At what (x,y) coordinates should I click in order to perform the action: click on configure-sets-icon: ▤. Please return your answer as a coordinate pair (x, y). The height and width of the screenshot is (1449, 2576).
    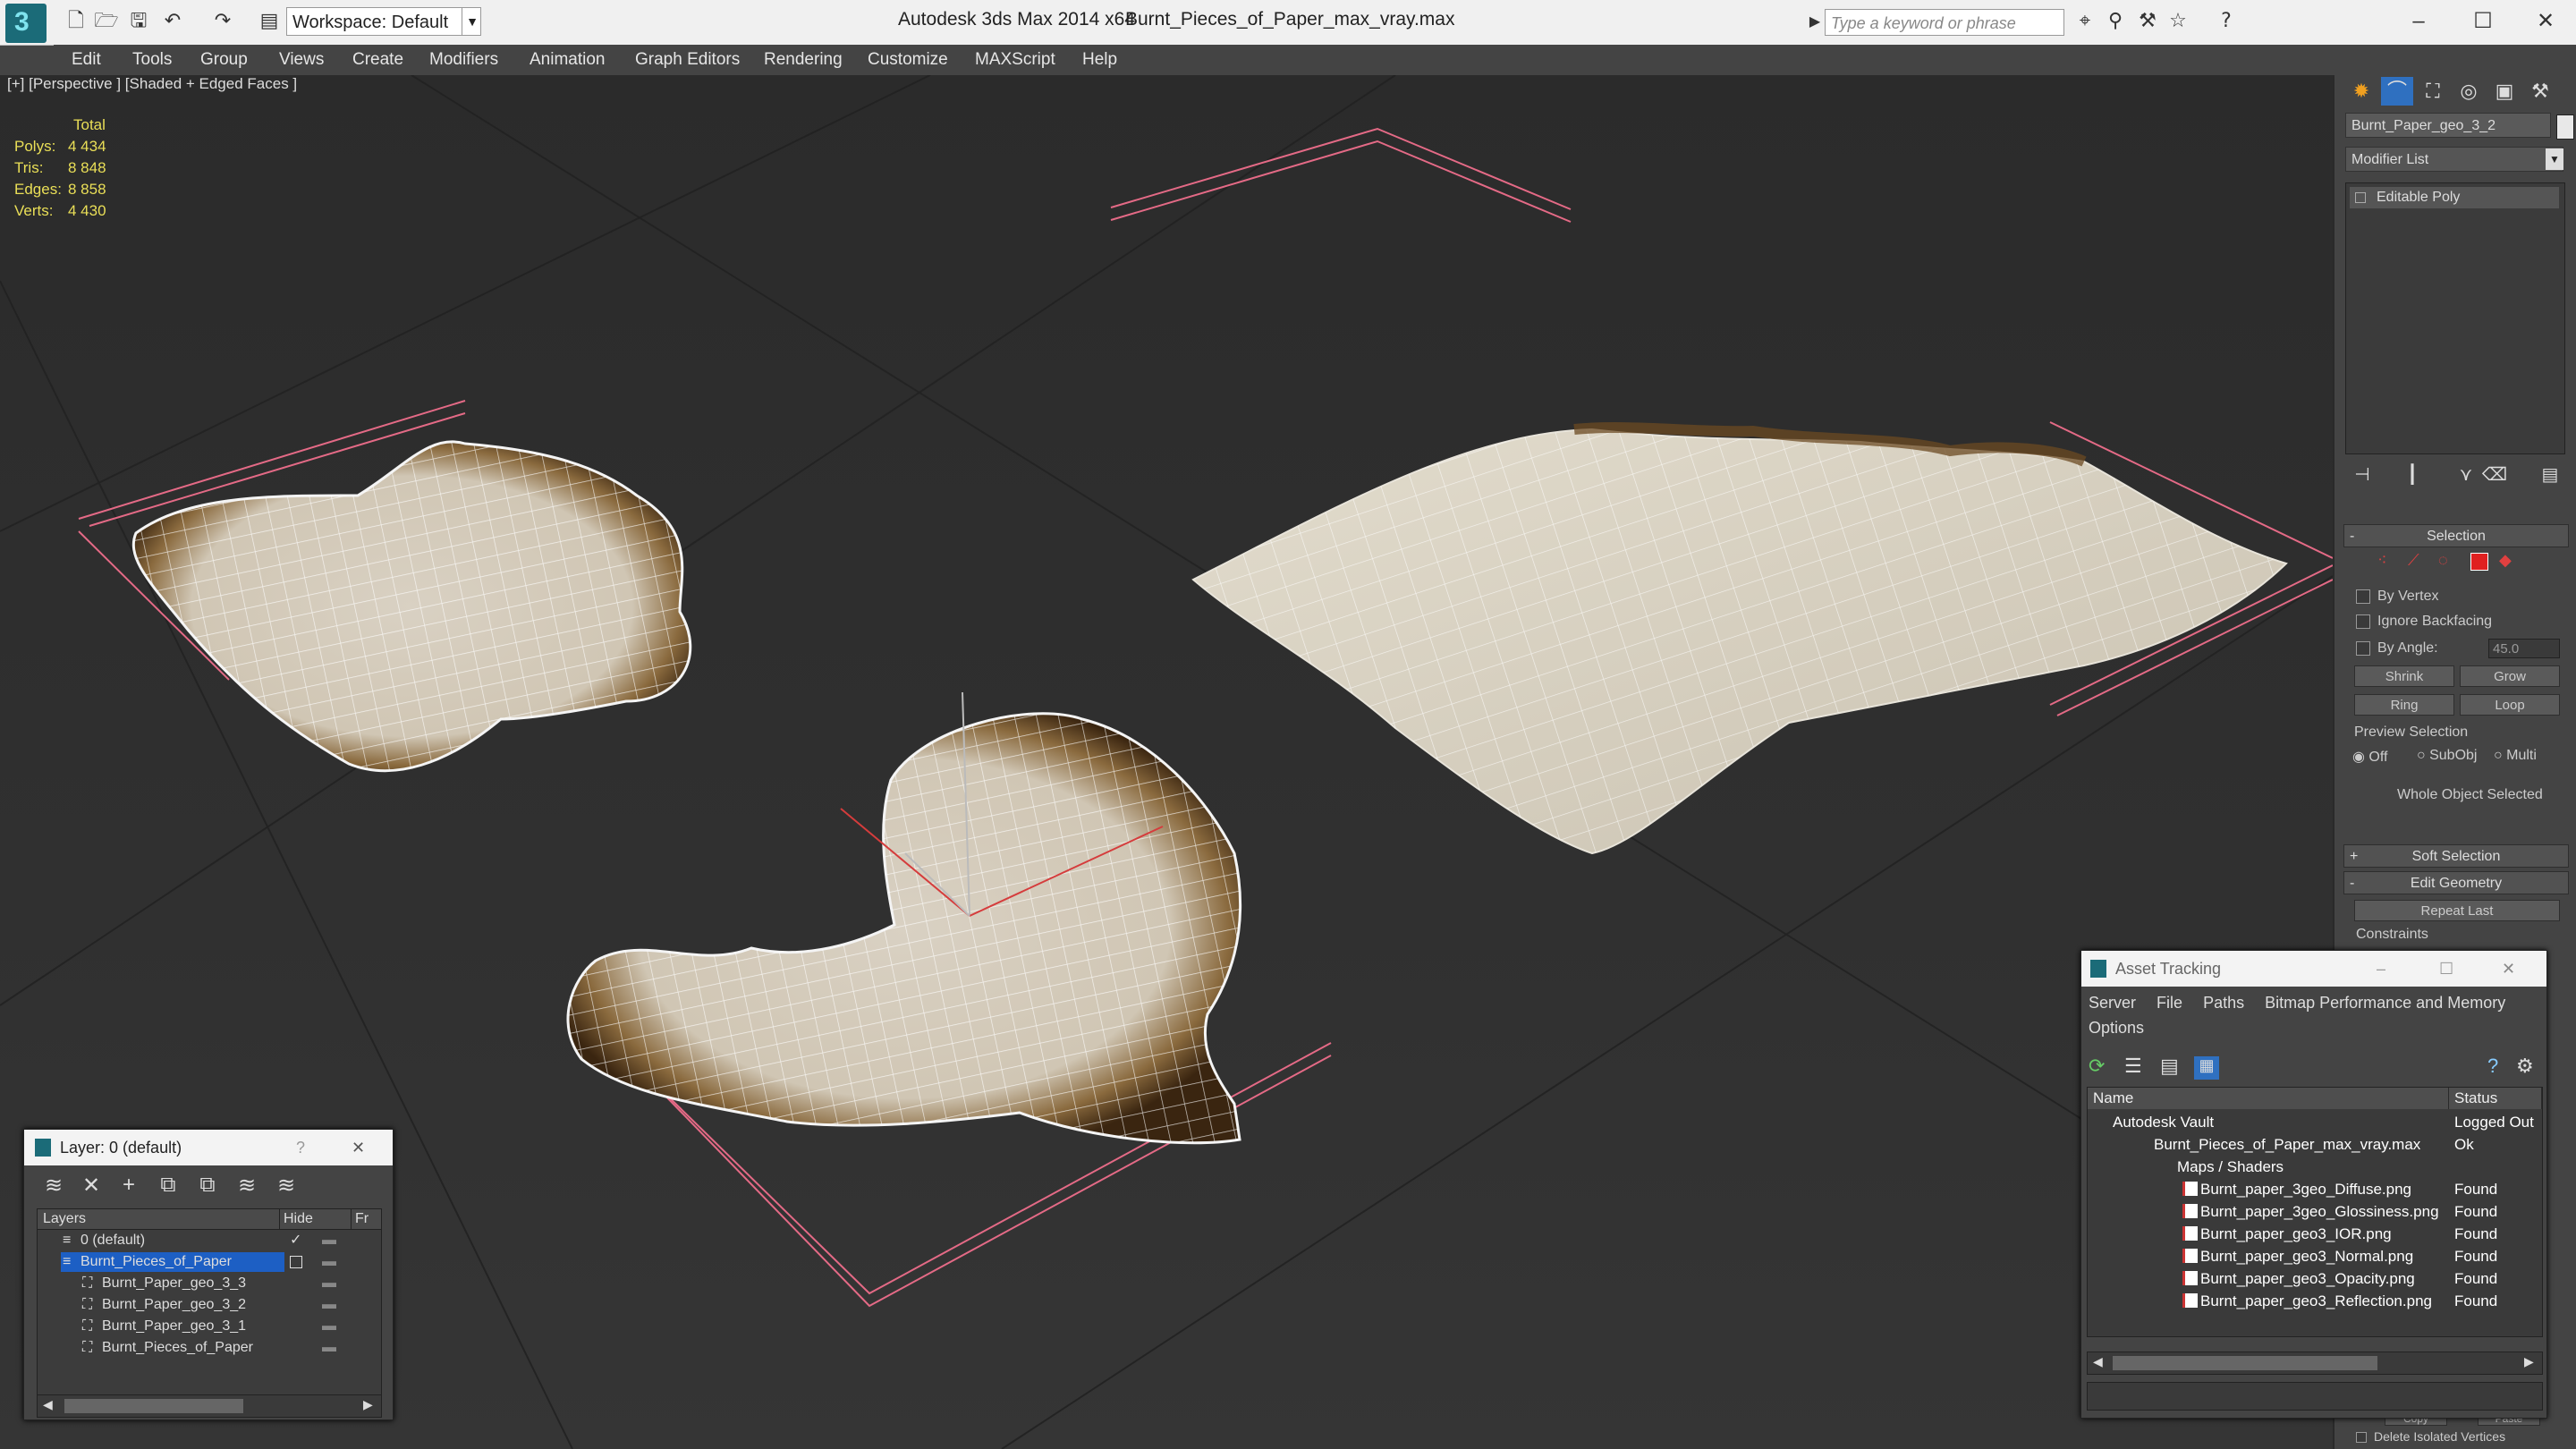
    Looking at the image, I should click on (2550, 475).